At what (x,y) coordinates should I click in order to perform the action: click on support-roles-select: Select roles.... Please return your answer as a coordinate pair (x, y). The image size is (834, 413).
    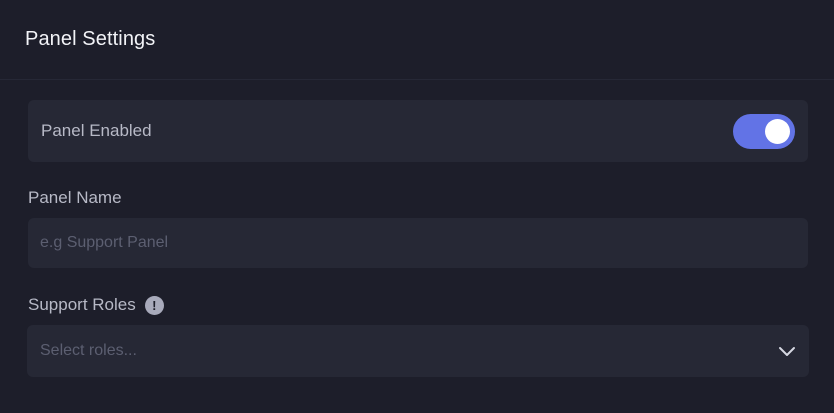
    Looking at the image, I should click on (418, 351).